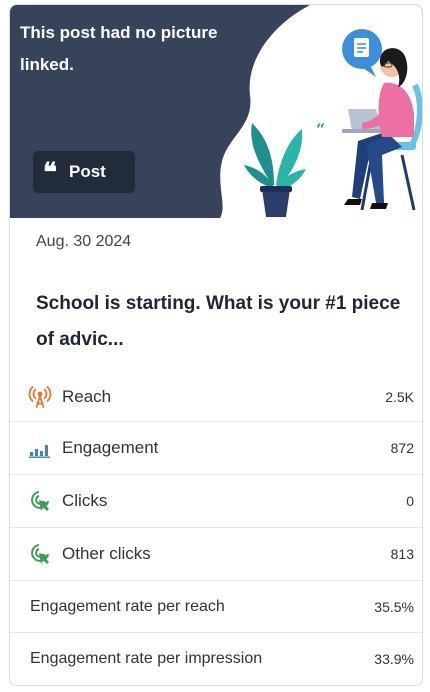  What do you see at coordinates (216, 397) in the screenshot?
I see `metric-row-reach: Reach 2.5K` at bounding box center [216, 397].